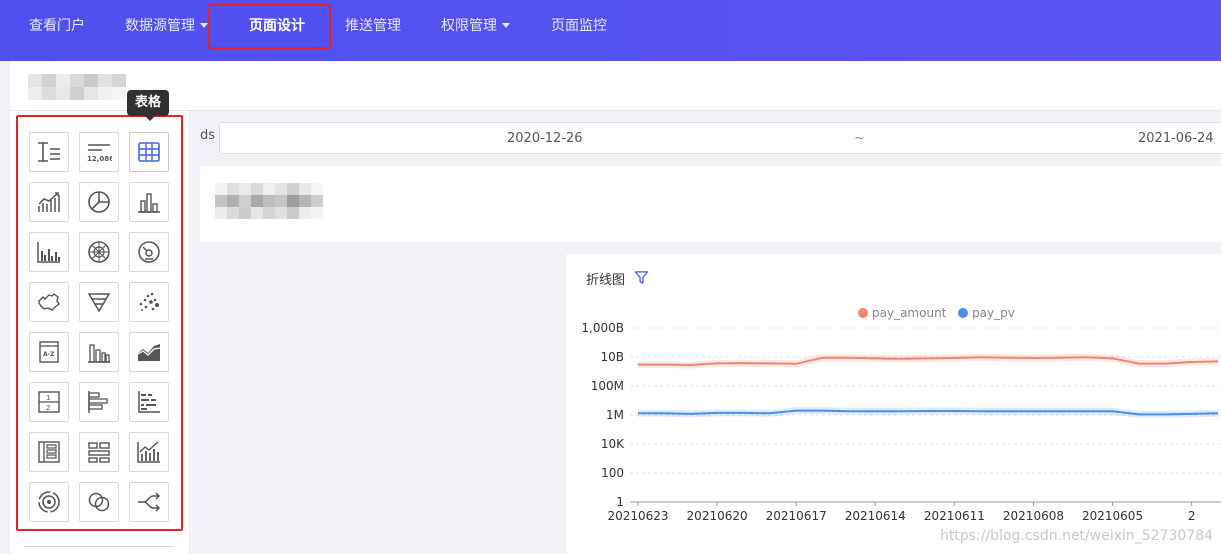 This screenshot has height=554, width=1221. What do you see at coordinates (720, 138) in the screenshot?
I see `date-range-picker: 2020-12-26 ~ 2021-06-24` at bounding box center [720, 138].